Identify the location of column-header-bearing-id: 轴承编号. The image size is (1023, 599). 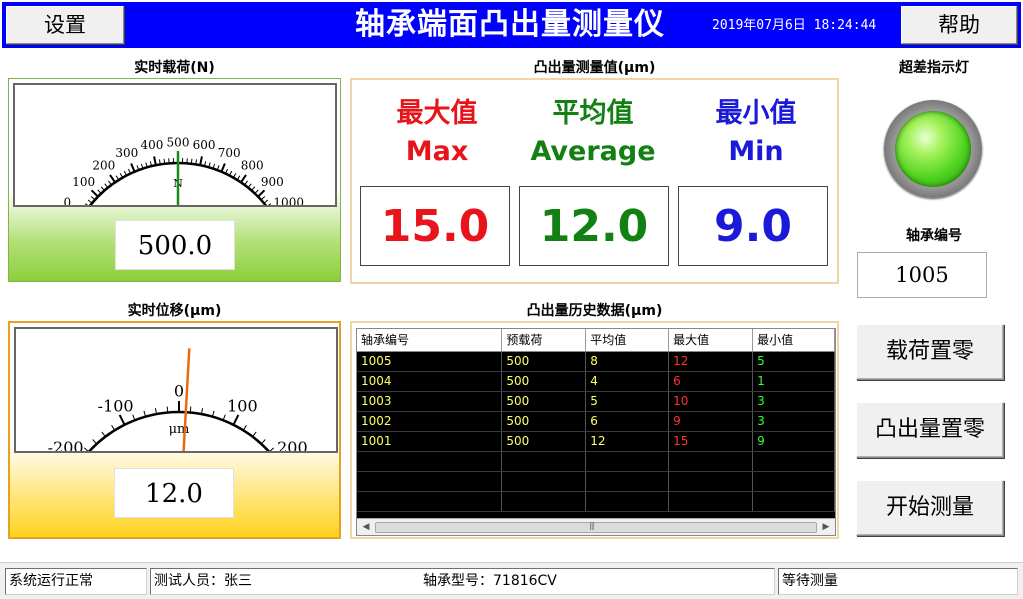
(430, 340).